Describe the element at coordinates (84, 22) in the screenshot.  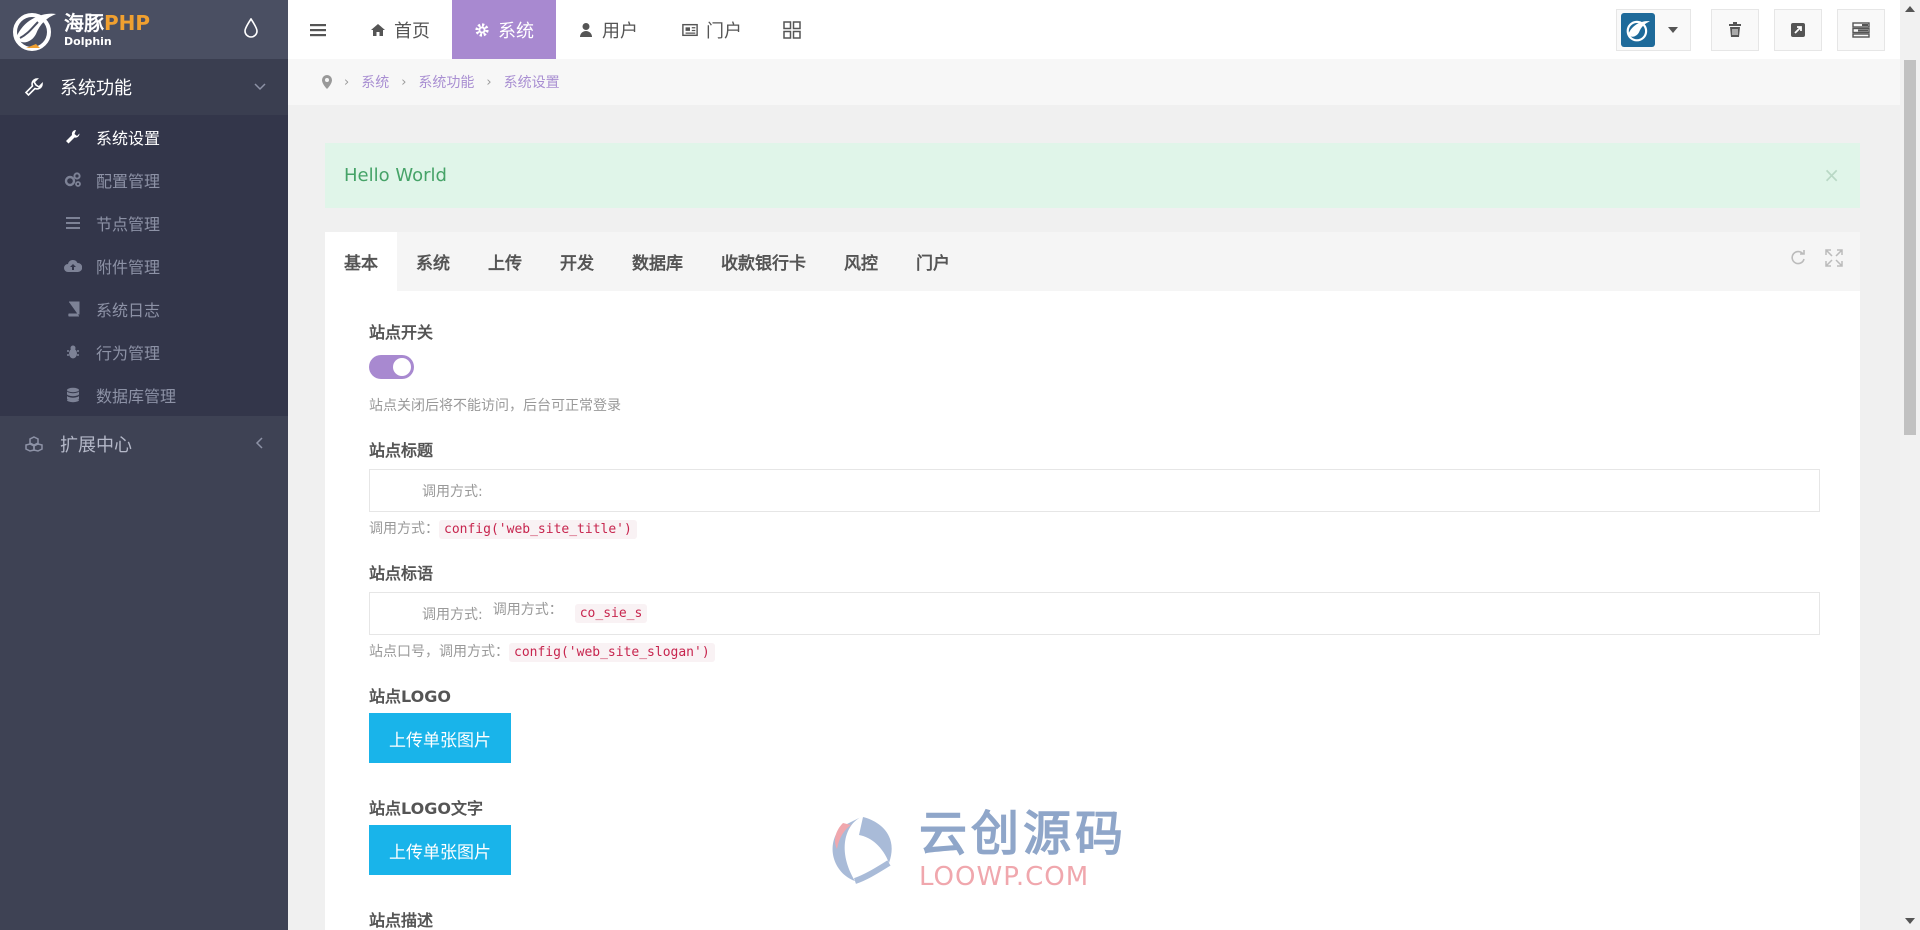
I see `logo-name-cn: 海豚` at that location.